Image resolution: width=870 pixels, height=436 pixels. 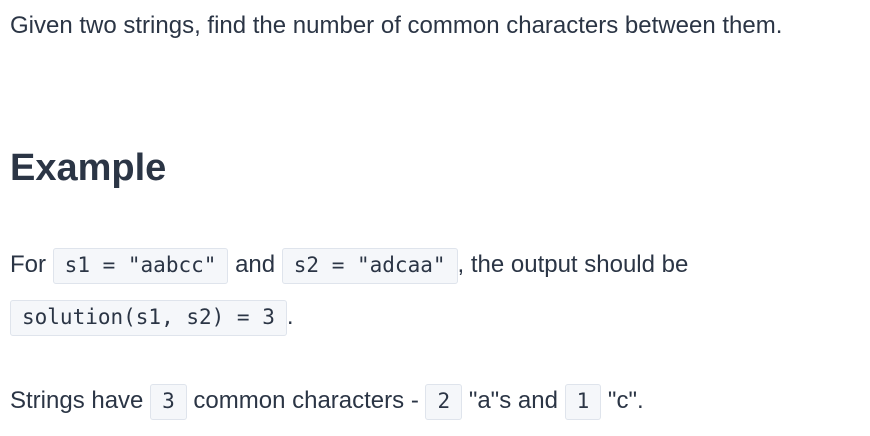 What do you see at coordinates (140, 266) in the screenshot?
I see `s1-inline-code: s1 = "aabcc"` at bounding box center [140, 266].